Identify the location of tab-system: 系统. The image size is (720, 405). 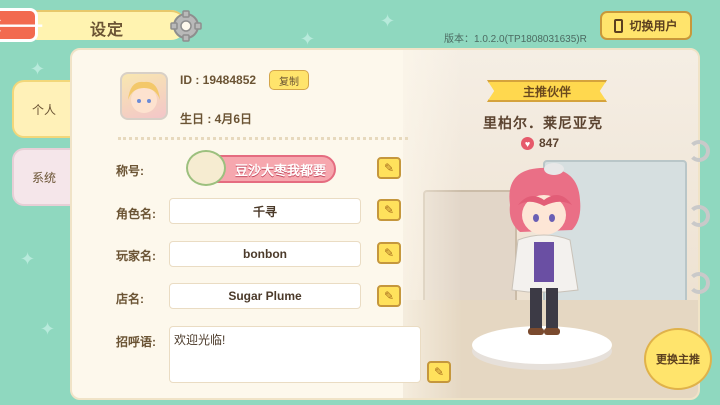
(43, 177).